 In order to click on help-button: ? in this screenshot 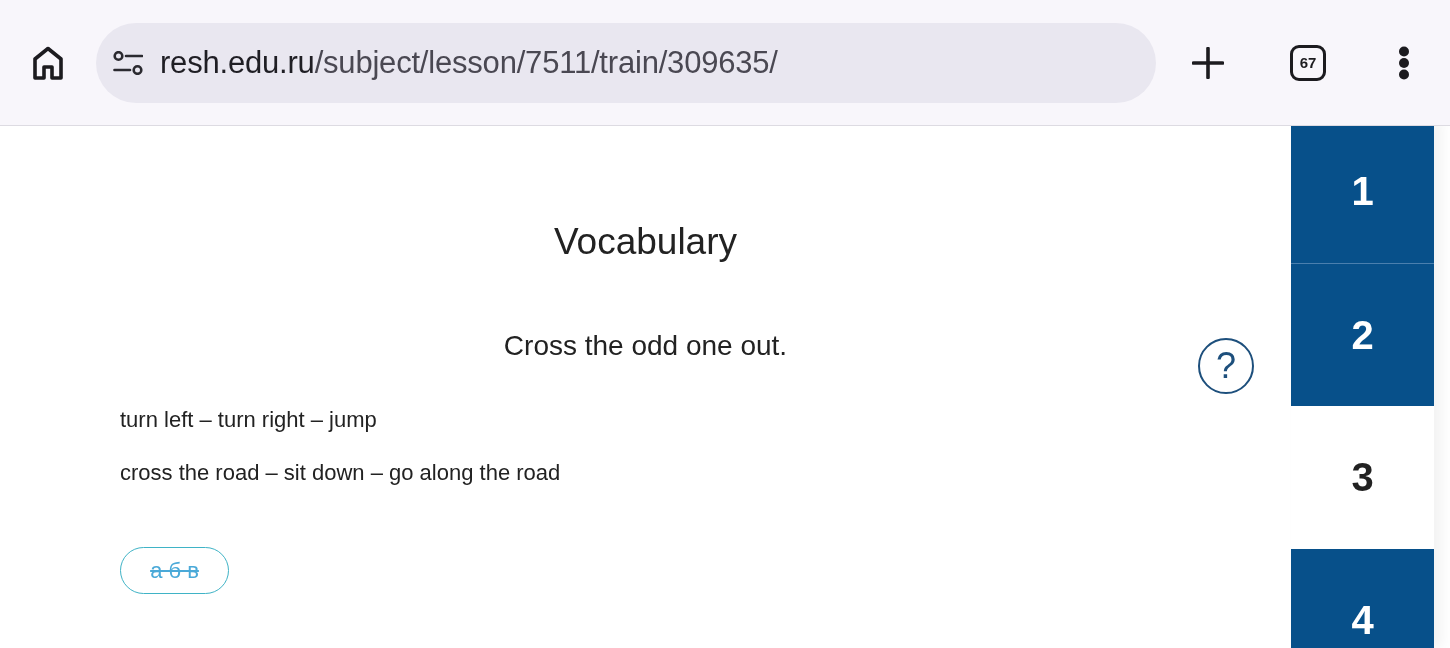, I will do `click(1226, 366)`.